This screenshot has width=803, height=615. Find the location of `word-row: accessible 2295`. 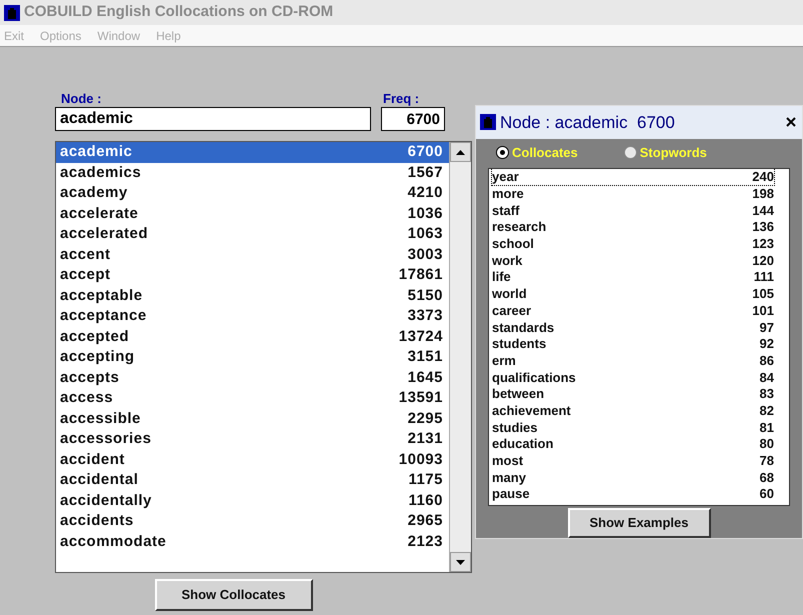

word-row: accessible 2295 is located at coordinates (252, 418).